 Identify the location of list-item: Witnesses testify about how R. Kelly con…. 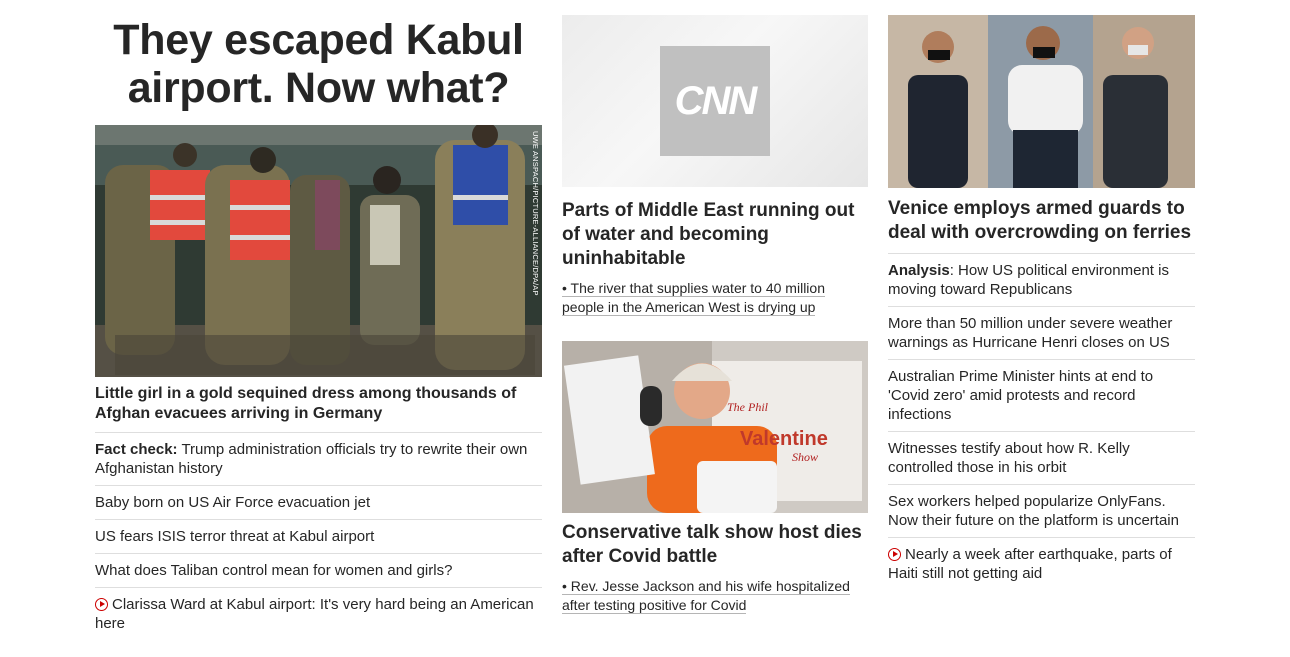
(1041, 457).